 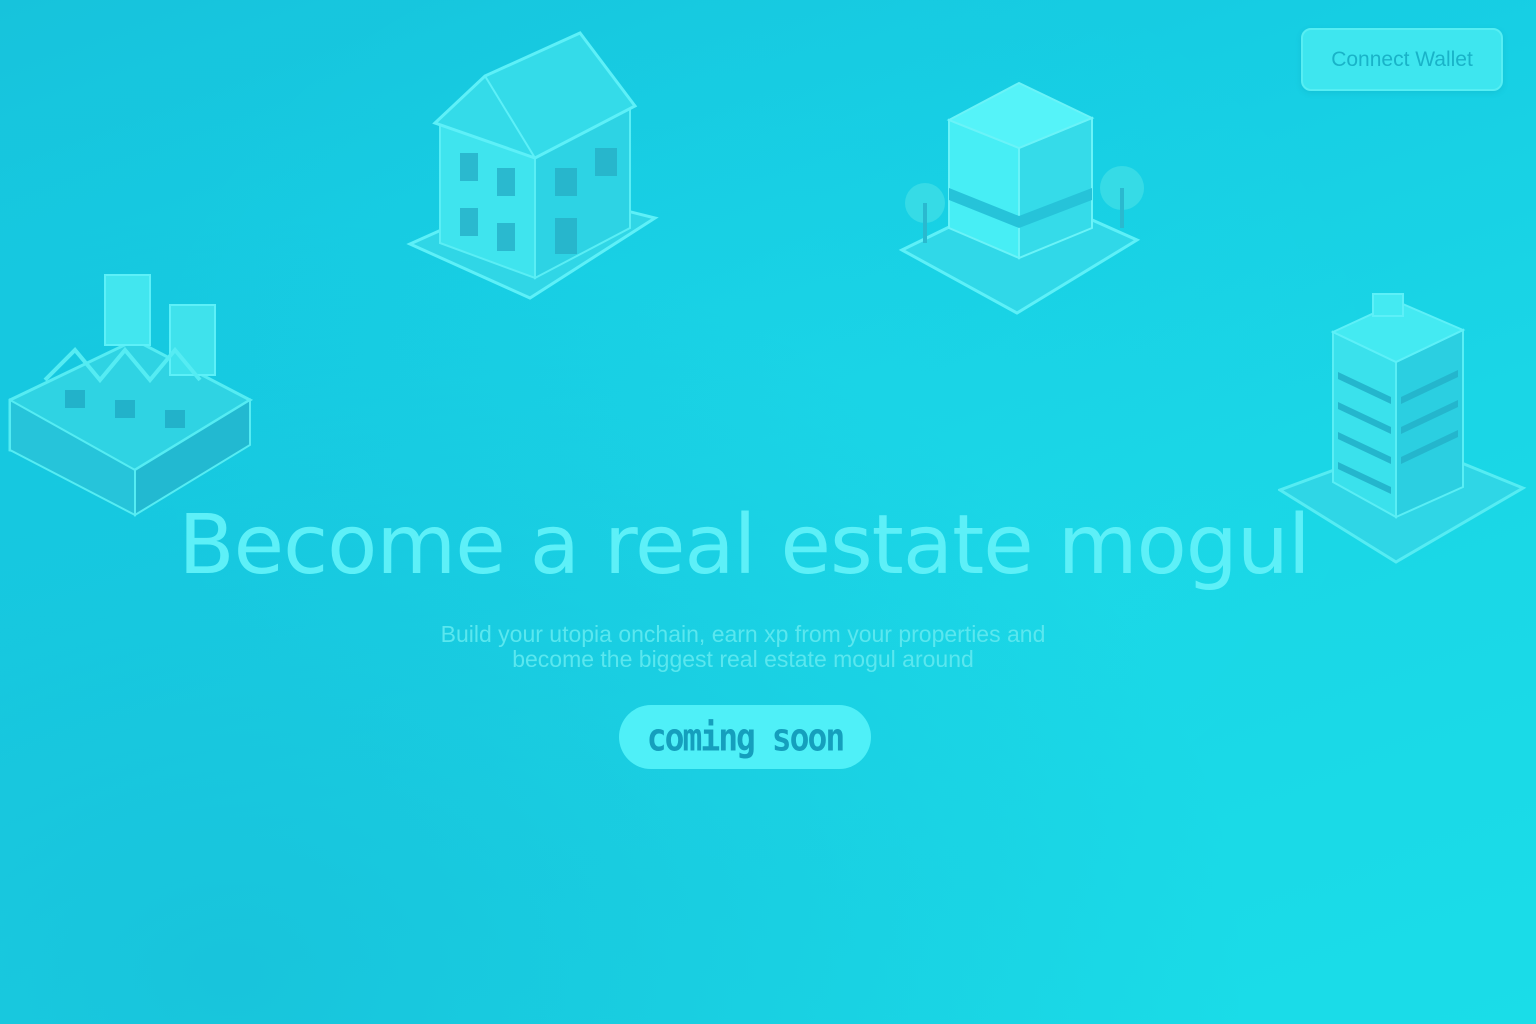 I want to click on house-illustration, so click(x=532, y=165).